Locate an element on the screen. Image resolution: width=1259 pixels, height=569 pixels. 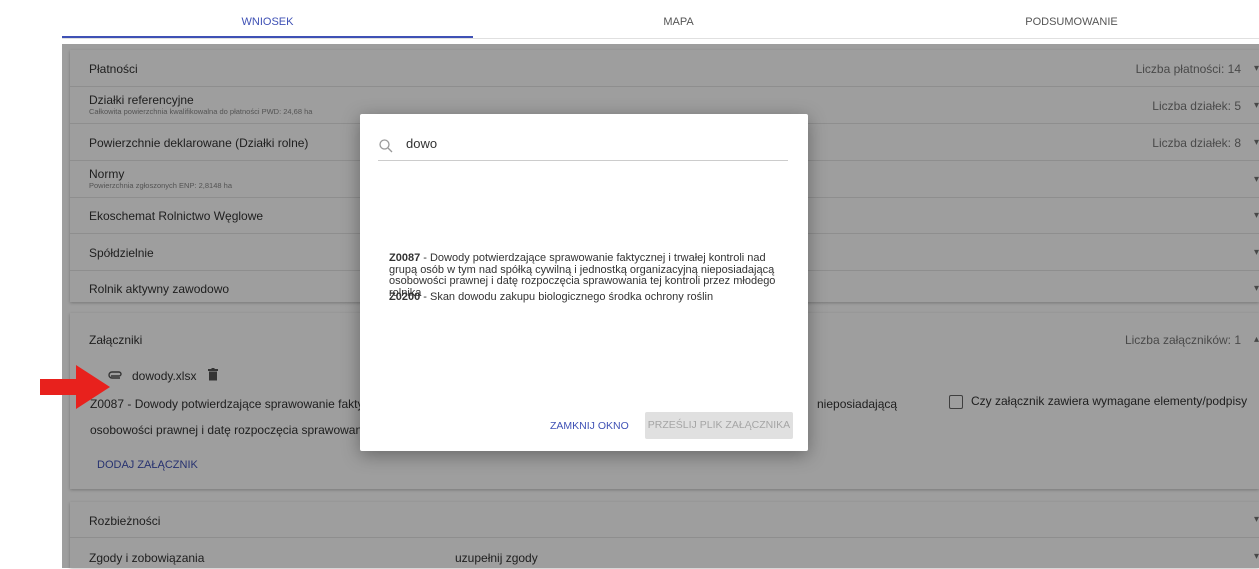
option-code: Z0200 is located at coordinates (405, 297).